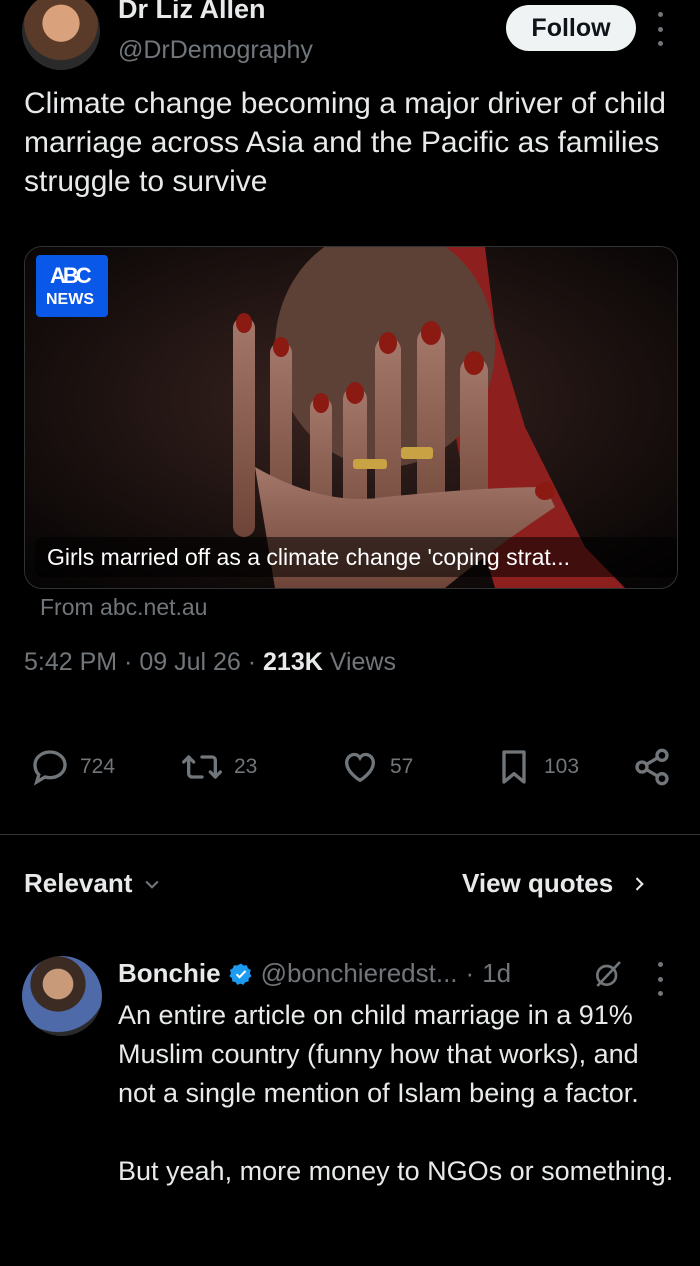 The height and width of the screenshot is (1266, 700). What do you see at coordinates (190, 662) in the screenshot?
I see `tweet-date: 09 Jul 26` at bounding box center [190, 662].